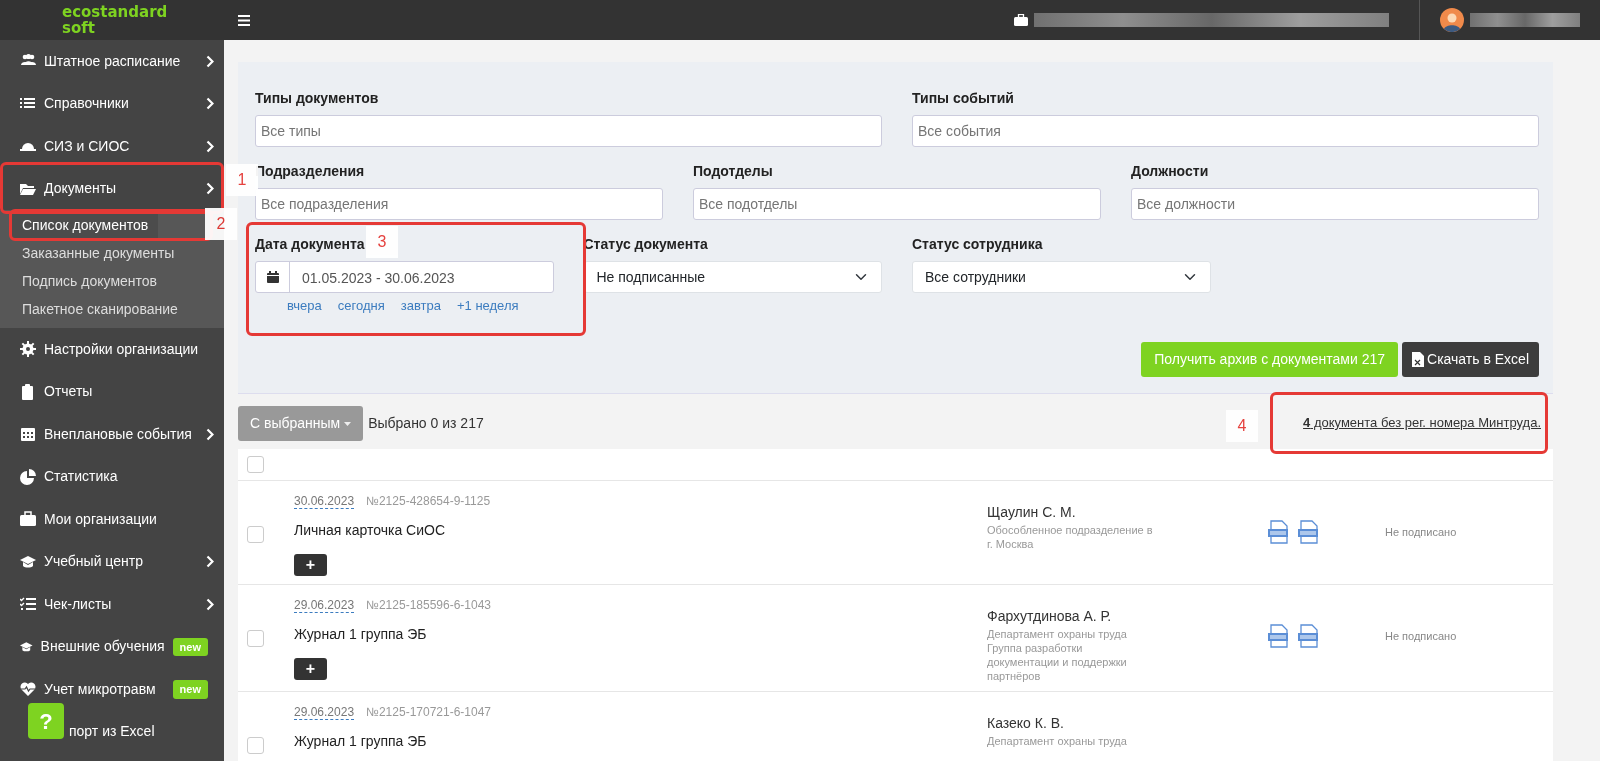 The image size is (1600, 761). Describe the element at coordinates (221, 224) in the screenshot. I see `annotation-number: 2` at that location.